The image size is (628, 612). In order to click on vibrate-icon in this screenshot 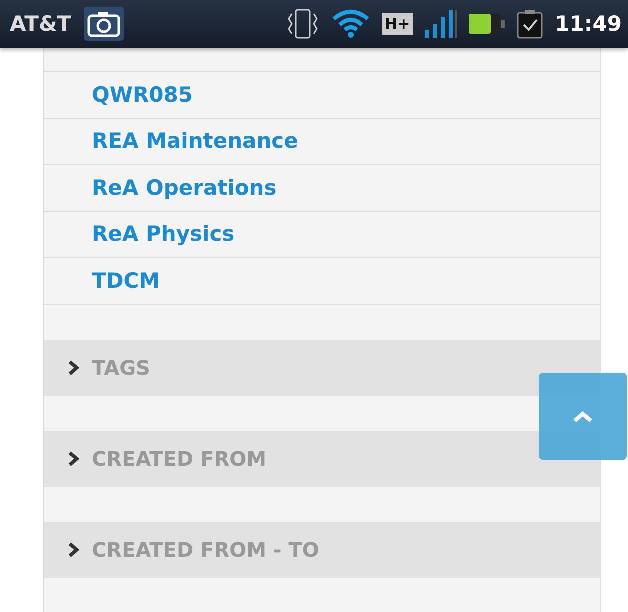, I will do `click(303, 24)`.